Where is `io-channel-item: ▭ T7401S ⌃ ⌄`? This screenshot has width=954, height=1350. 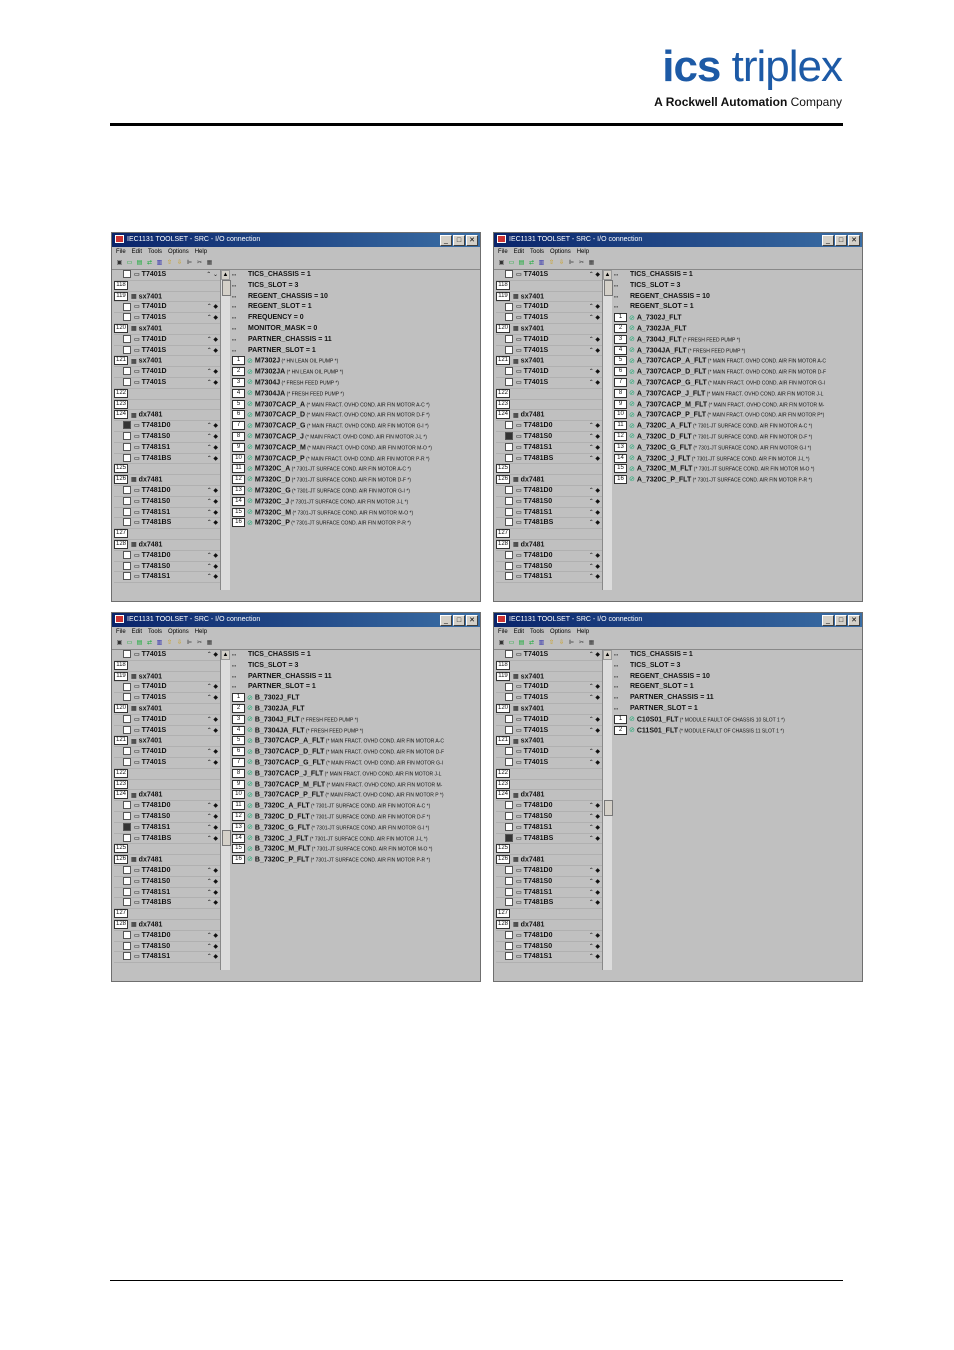
io-channel-item: ▭ T7401S ⌃ ⌄ is located at coordinates (167, 275).